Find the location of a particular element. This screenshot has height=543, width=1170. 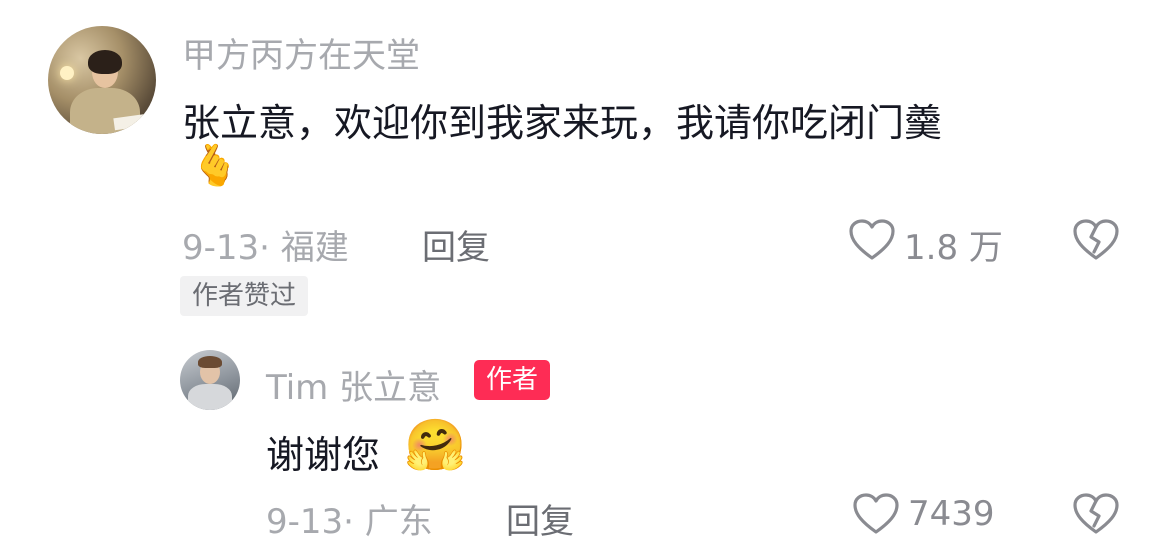

reply-username: Tim 张立意 is located at coordinates (353, 384).